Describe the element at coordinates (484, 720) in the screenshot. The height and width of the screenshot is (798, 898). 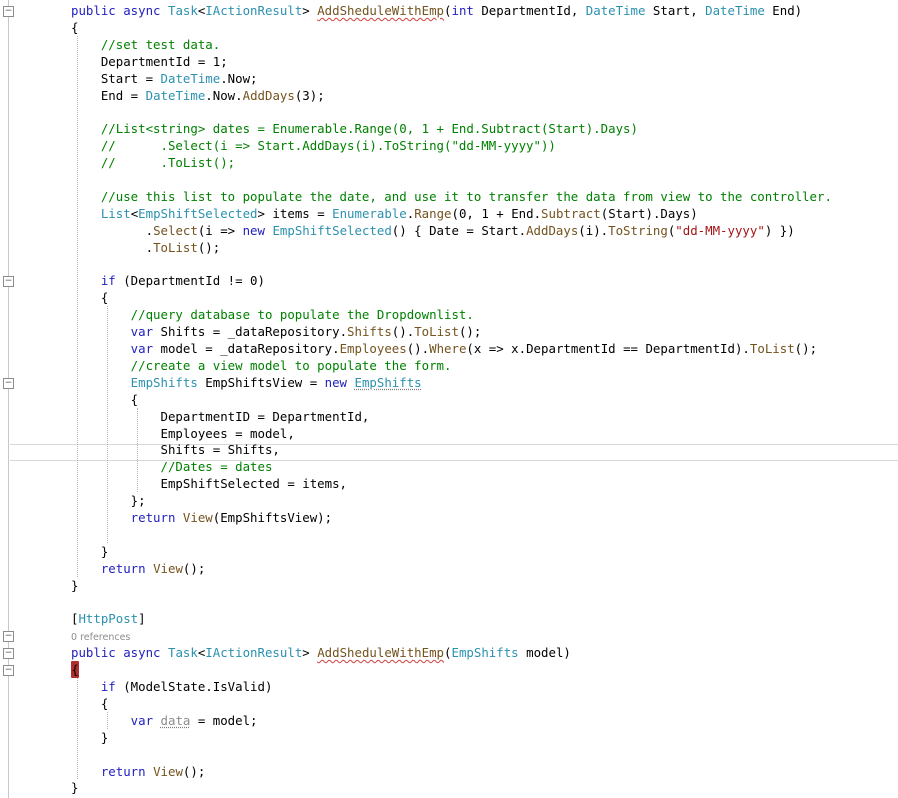
I see `code-line: var data = model;` at that location.